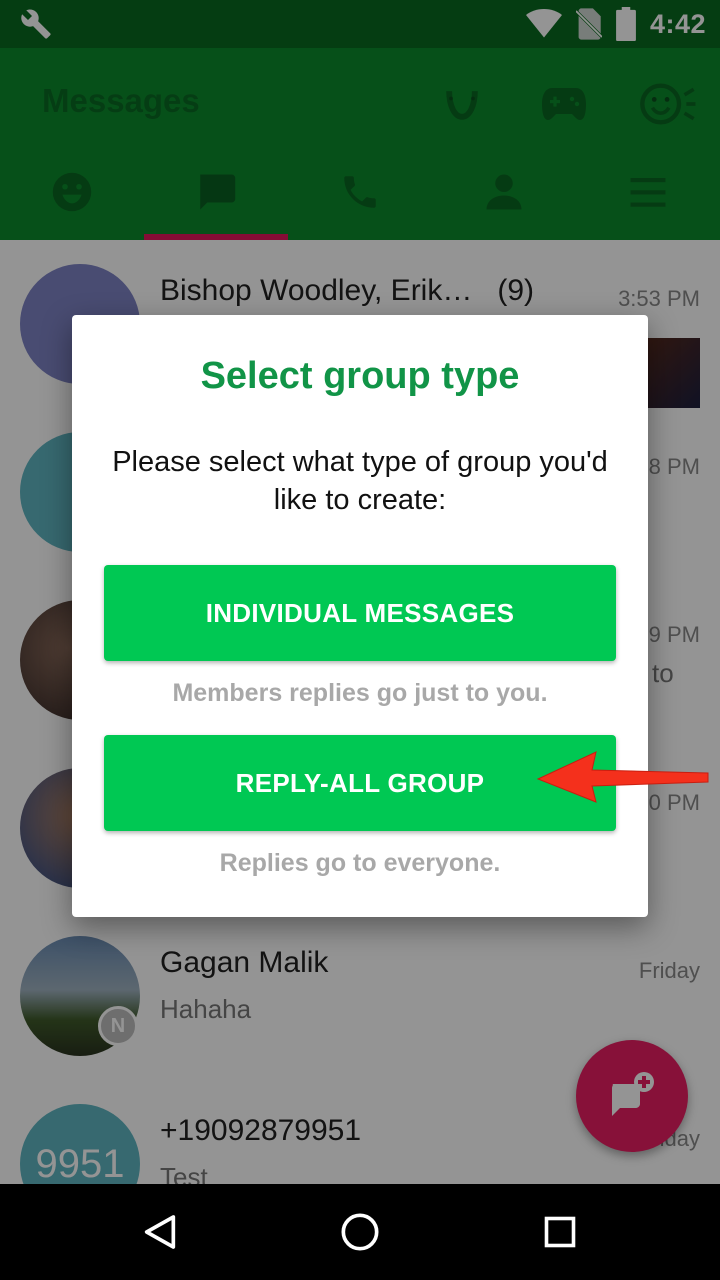 The image size is (720, 1280). Describe the element at coordinates (622, 777) in the screenshot. I see `annotation-arrow-icon` at that location.